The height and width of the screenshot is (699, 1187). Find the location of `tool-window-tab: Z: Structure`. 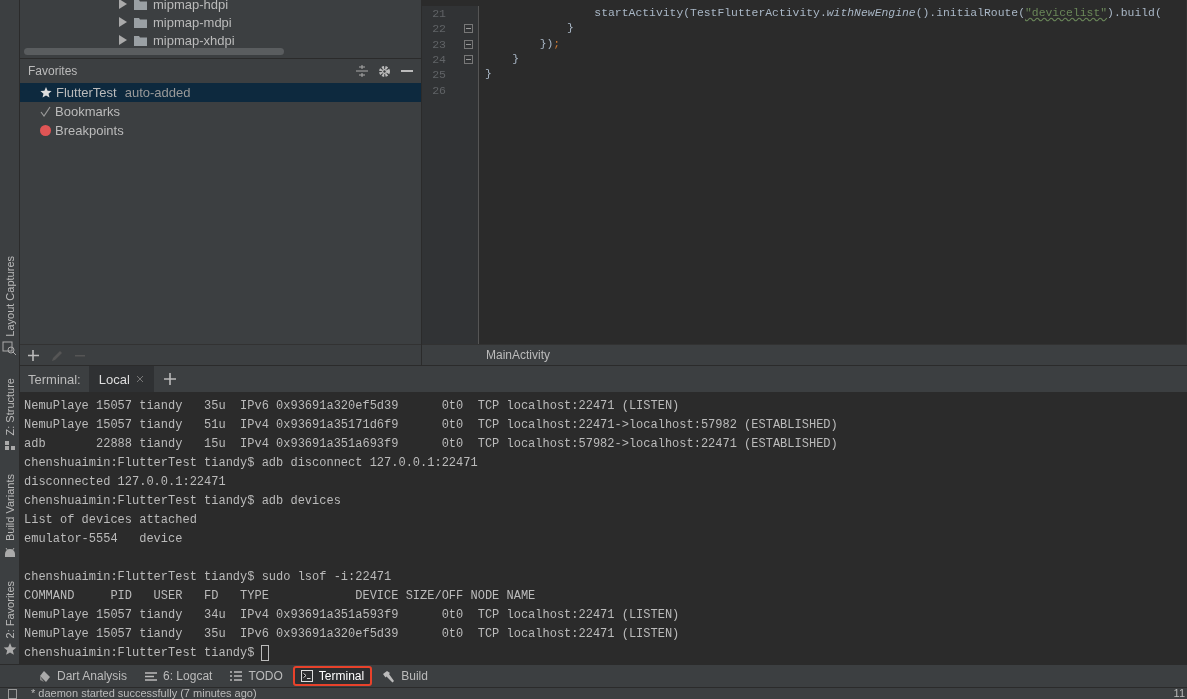

tool-window-tab: Z: Structure is located at coordinates (9, 407).